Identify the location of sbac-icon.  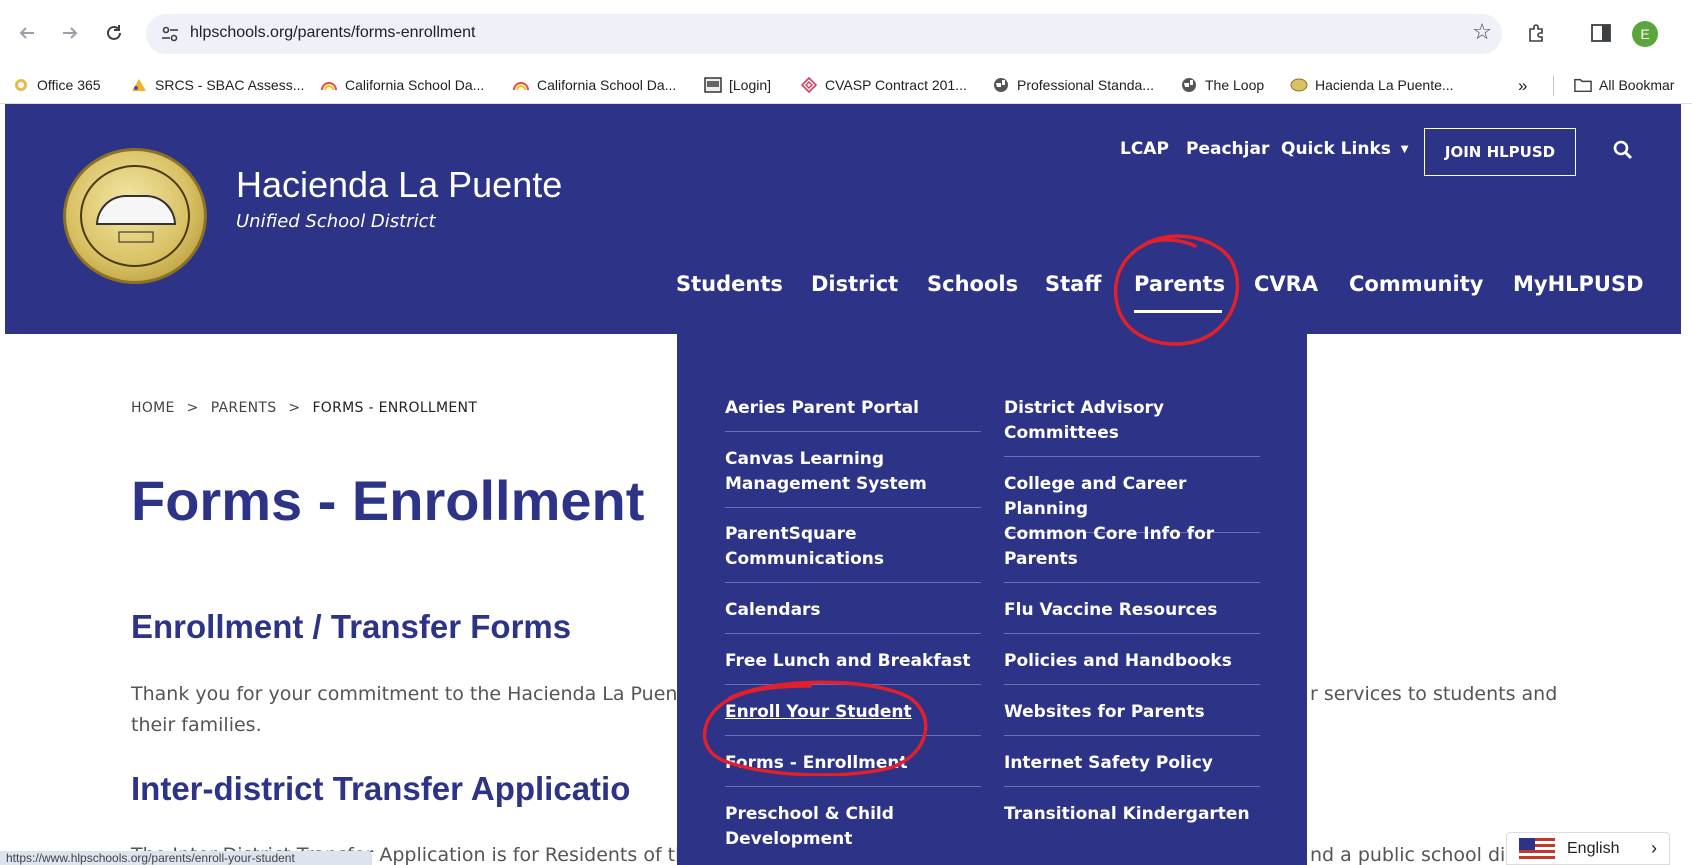
(139, 85).